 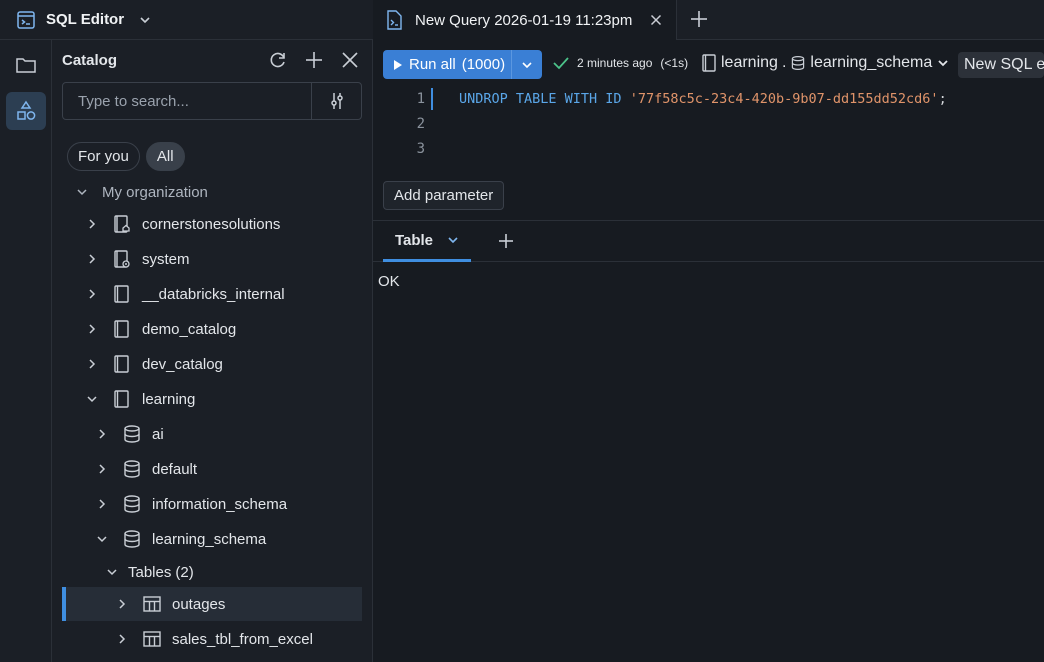 What do you see at coordinates (199, 604) in the screenshot?
I see `table-name: outages` at bounding box center [199, 604].